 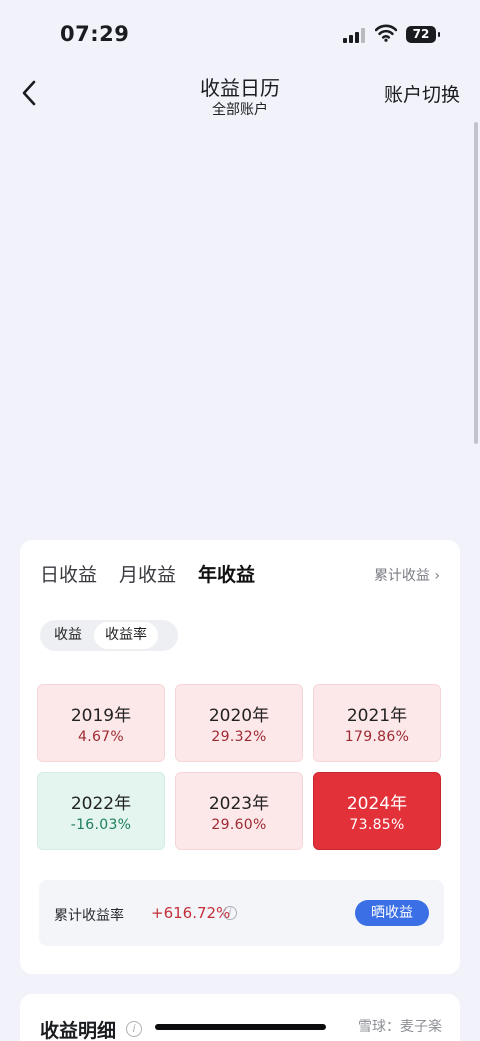 I want to click on wifi-icon, so click(x=386, y=33).